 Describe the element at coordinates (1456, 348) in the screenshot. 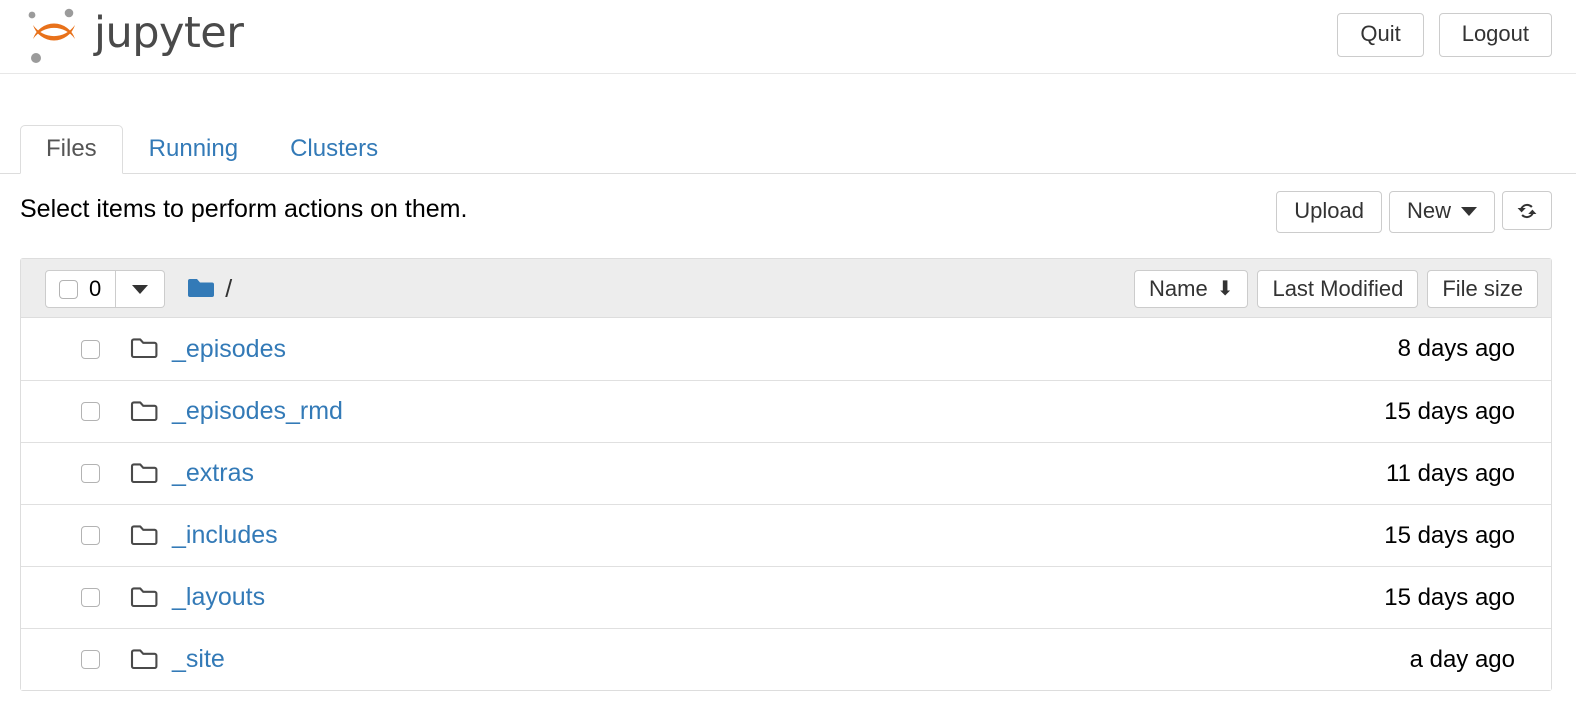

I see `file-modified-time: 8 days ago` at that location.